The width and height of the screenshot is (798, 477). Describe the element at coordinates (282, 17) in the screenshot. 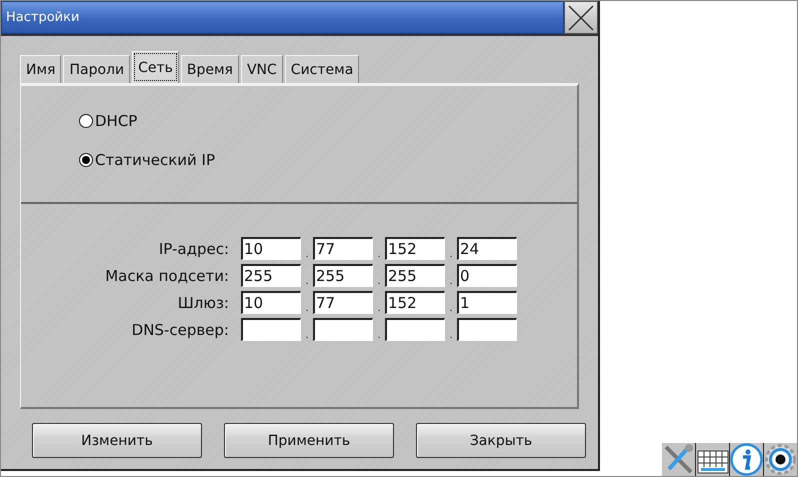

I see `window-title: Настройки` at that location.